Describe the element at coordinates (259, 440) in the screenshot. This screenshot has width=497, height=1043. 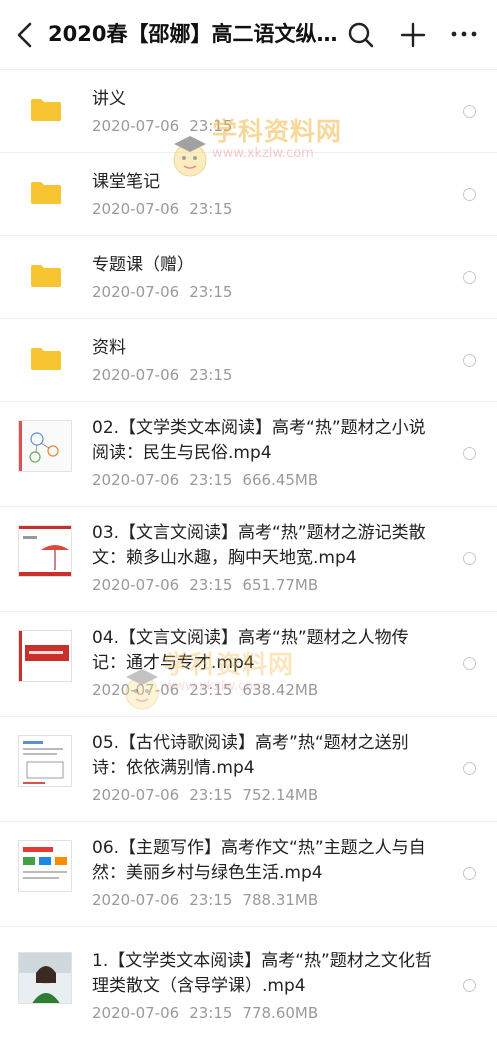
I see `item-name: 02.【文学类文本阅读】高考“热”题材之小说阅读：民生与民俗.mp4` at that location.